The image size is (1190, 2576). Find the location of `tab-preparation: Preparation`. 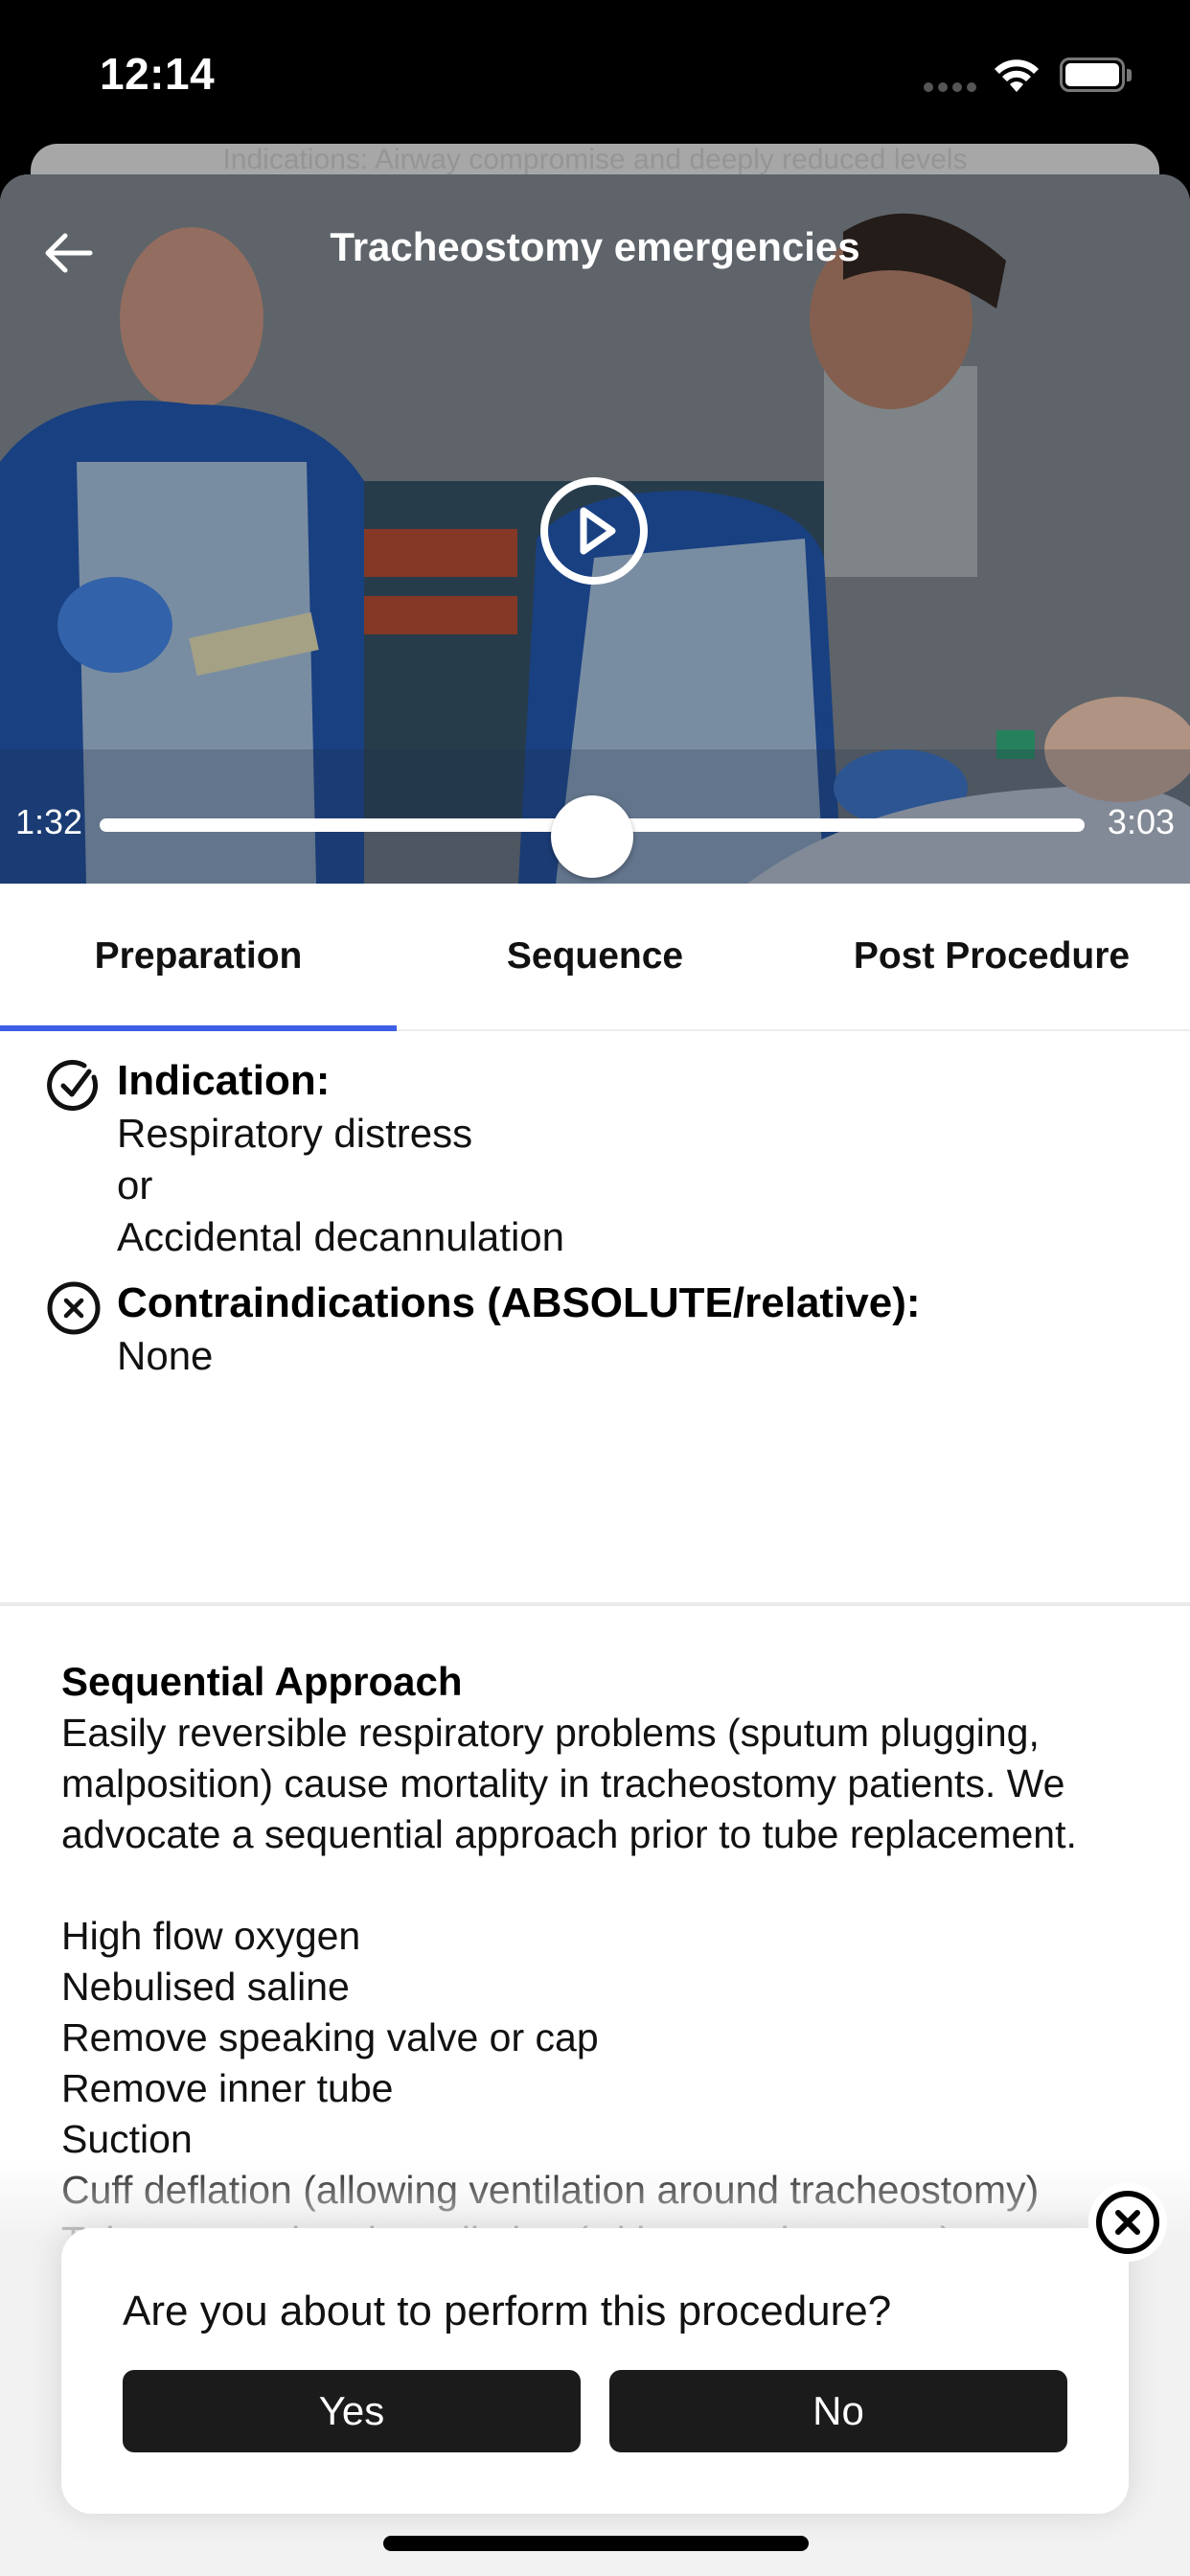

tab-preparation: Preparation is located at coordinates (199, 957).